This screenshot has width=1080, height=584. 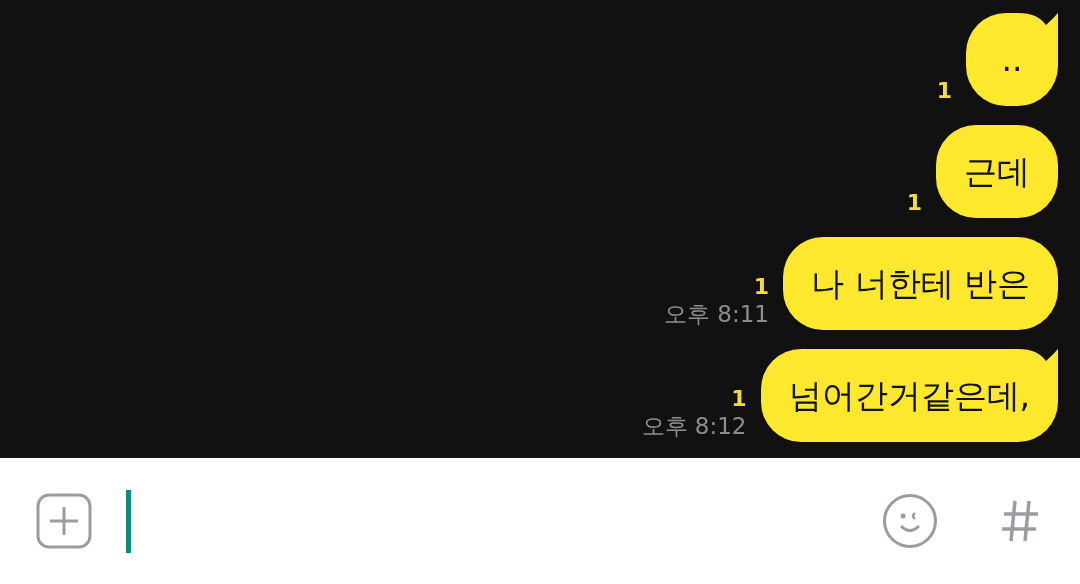 I want to click on message-bubble: .., so click(x=1012, y=59).